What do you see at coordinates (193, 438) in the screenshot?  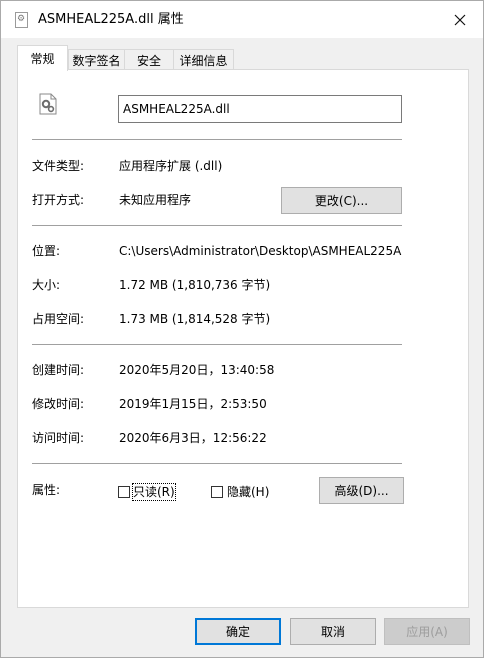 I see `accessed-value: 2020年6月3日，12:56:22` at bounding box center [193, 438].